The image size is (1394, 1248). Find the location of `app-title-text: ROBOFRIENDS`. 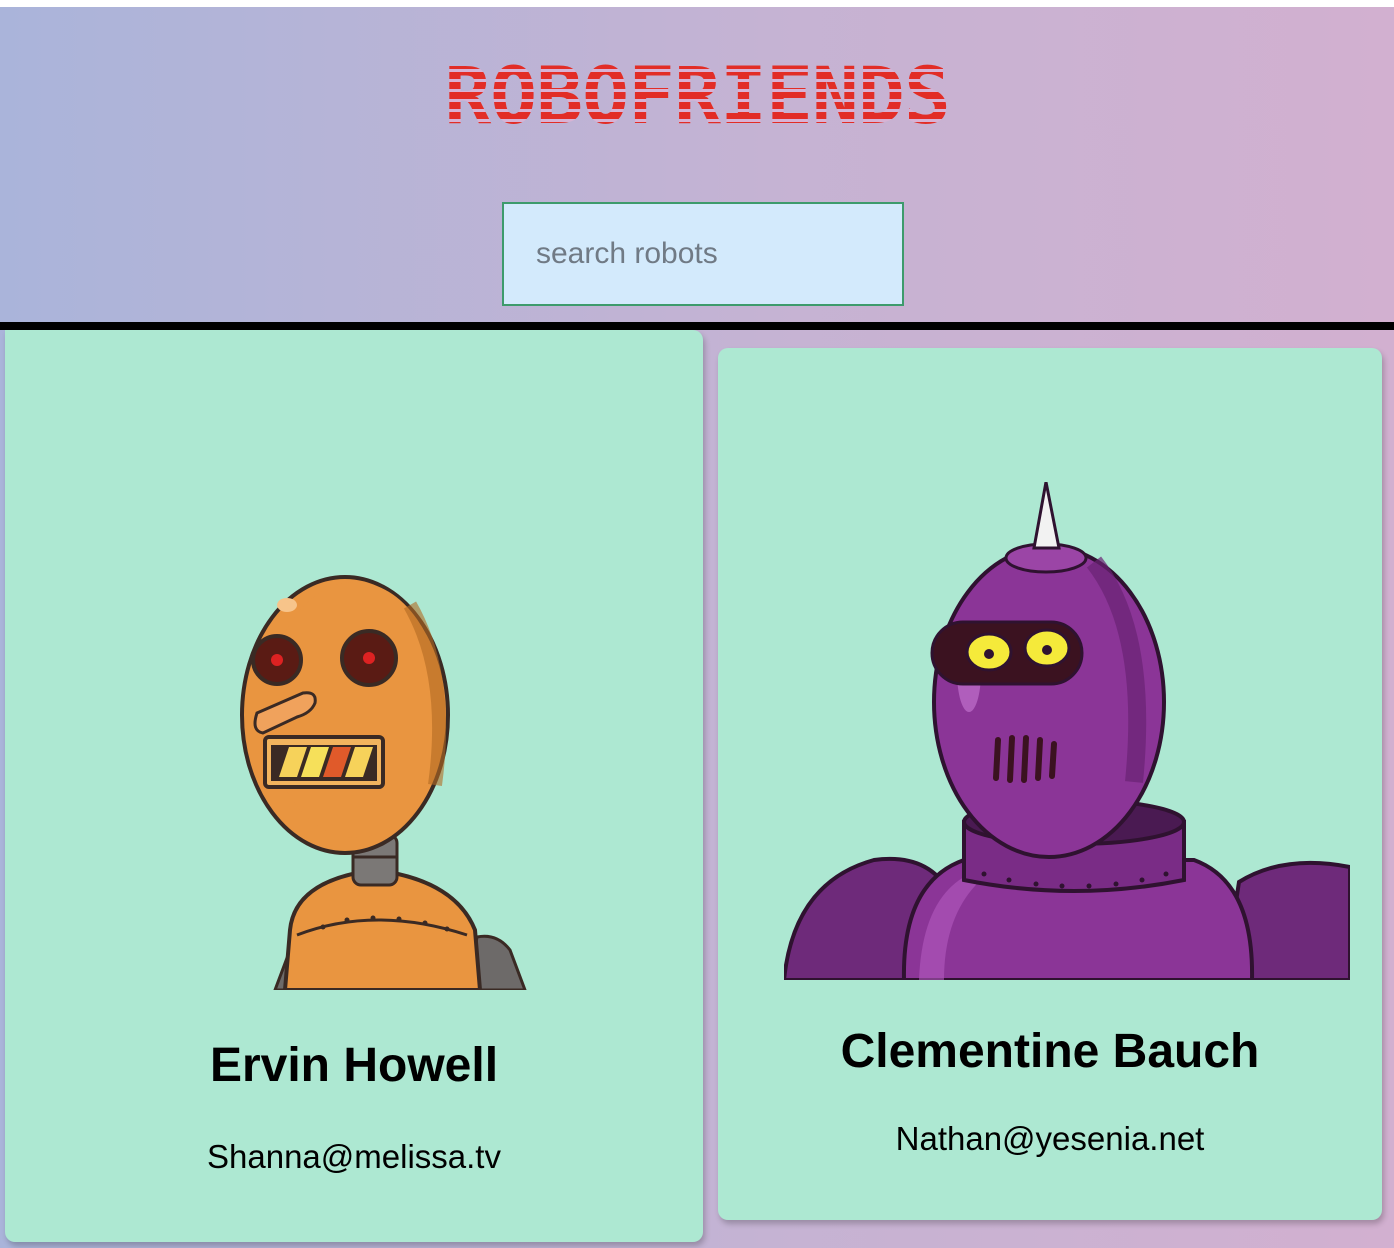

app-title-text: ROBOFRIENDS is located at coordinates (697, 97).